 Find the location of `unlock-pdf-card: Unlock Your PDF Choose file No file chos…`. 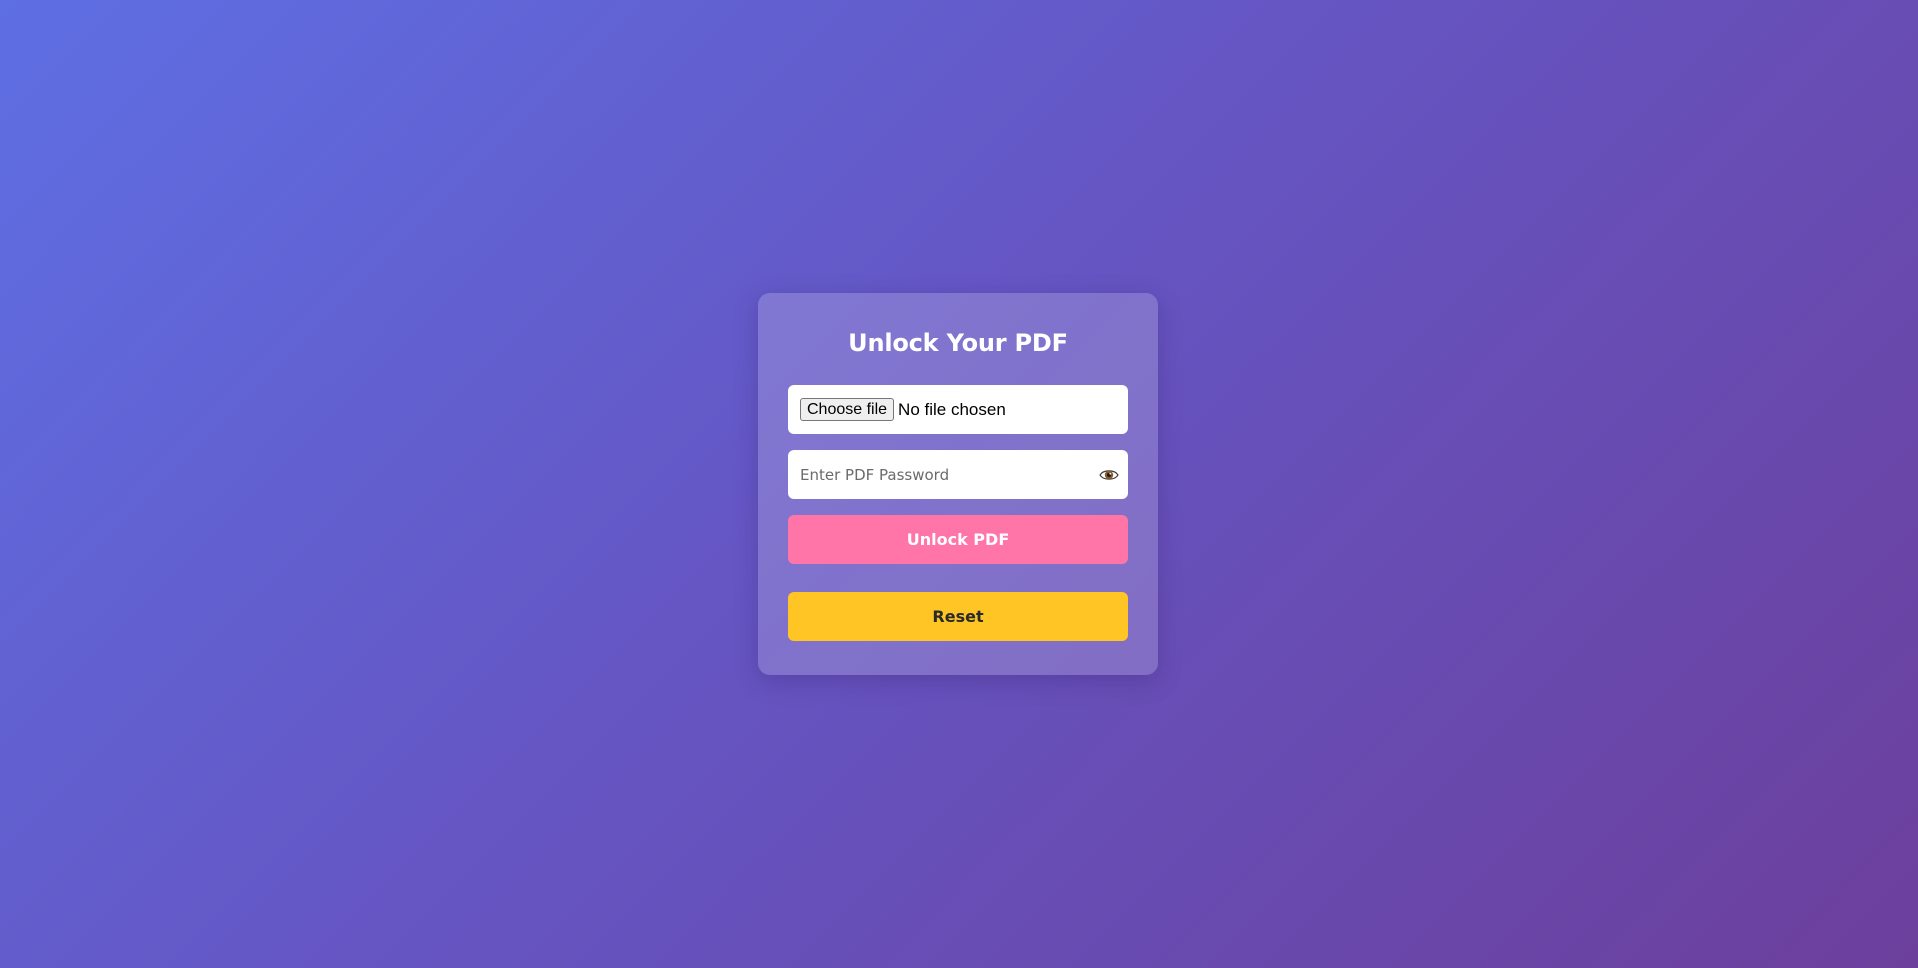

unlock-pdf-card: Unlock Your PDF Choose file No file chos… is located at coordinates (958, 484).